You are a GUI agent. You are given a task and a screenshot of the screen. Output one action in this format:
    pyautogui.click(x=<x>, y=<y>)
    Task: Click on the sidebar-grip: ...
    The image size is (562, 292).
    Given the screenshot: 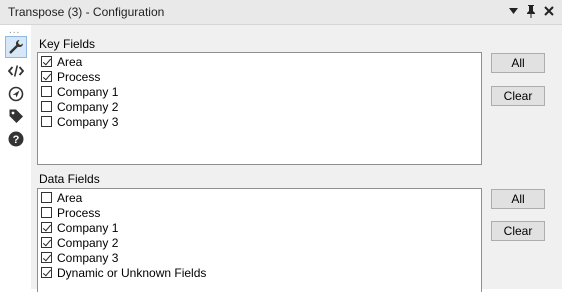 What is the action you would take?
    pyautogui.click(x=14, y=30)
    